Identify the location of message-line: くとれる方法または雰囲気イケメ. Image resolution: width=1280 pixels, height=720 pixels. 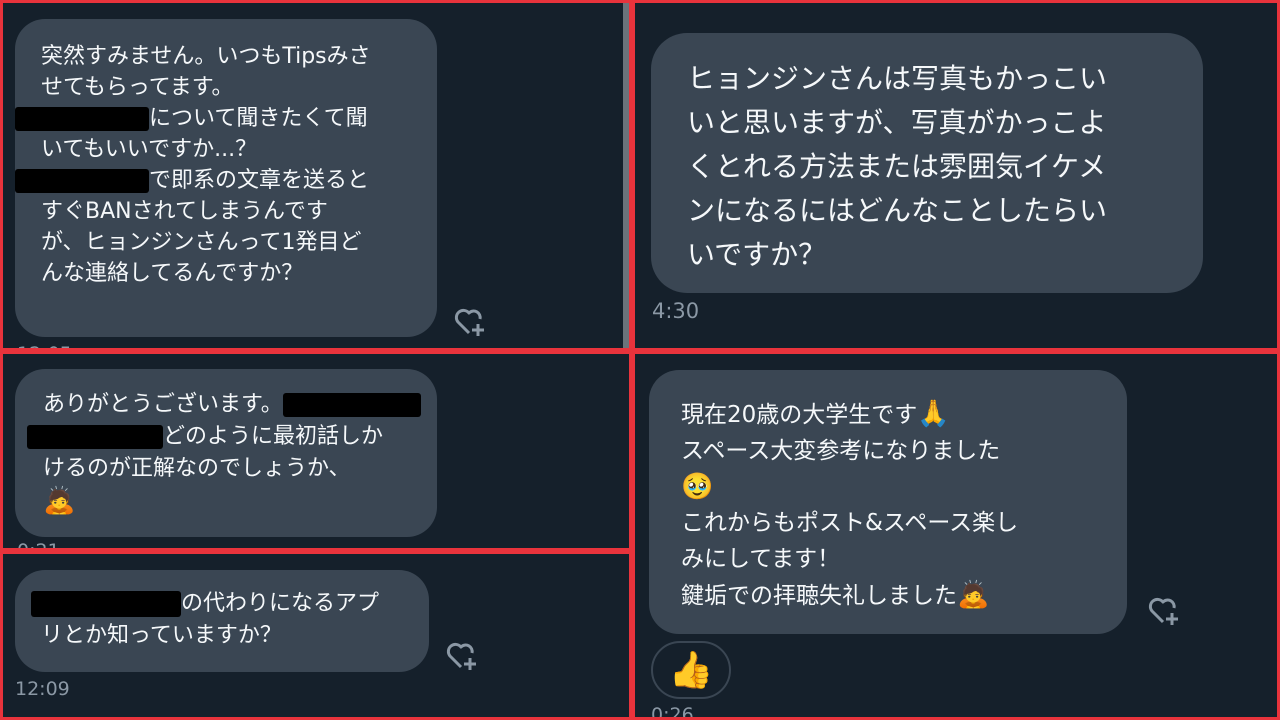
(897, 166).